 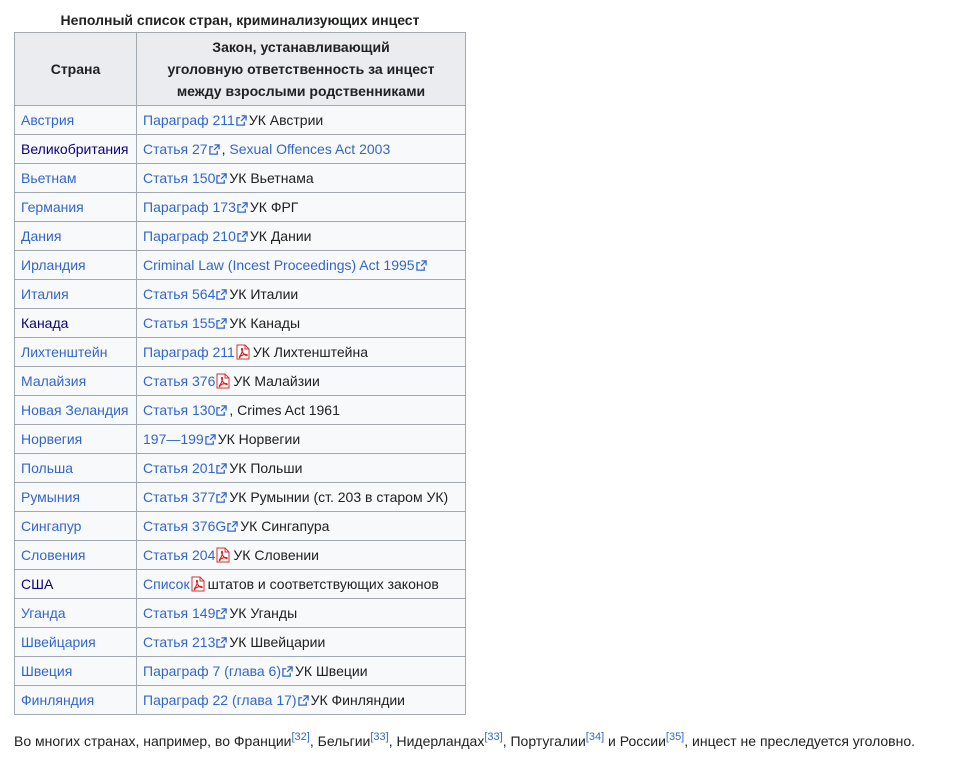 What do you see at coordinates (179, 613) in the screenshot?
I see `law-link: Статья 149` at bounding box center [179, 613].